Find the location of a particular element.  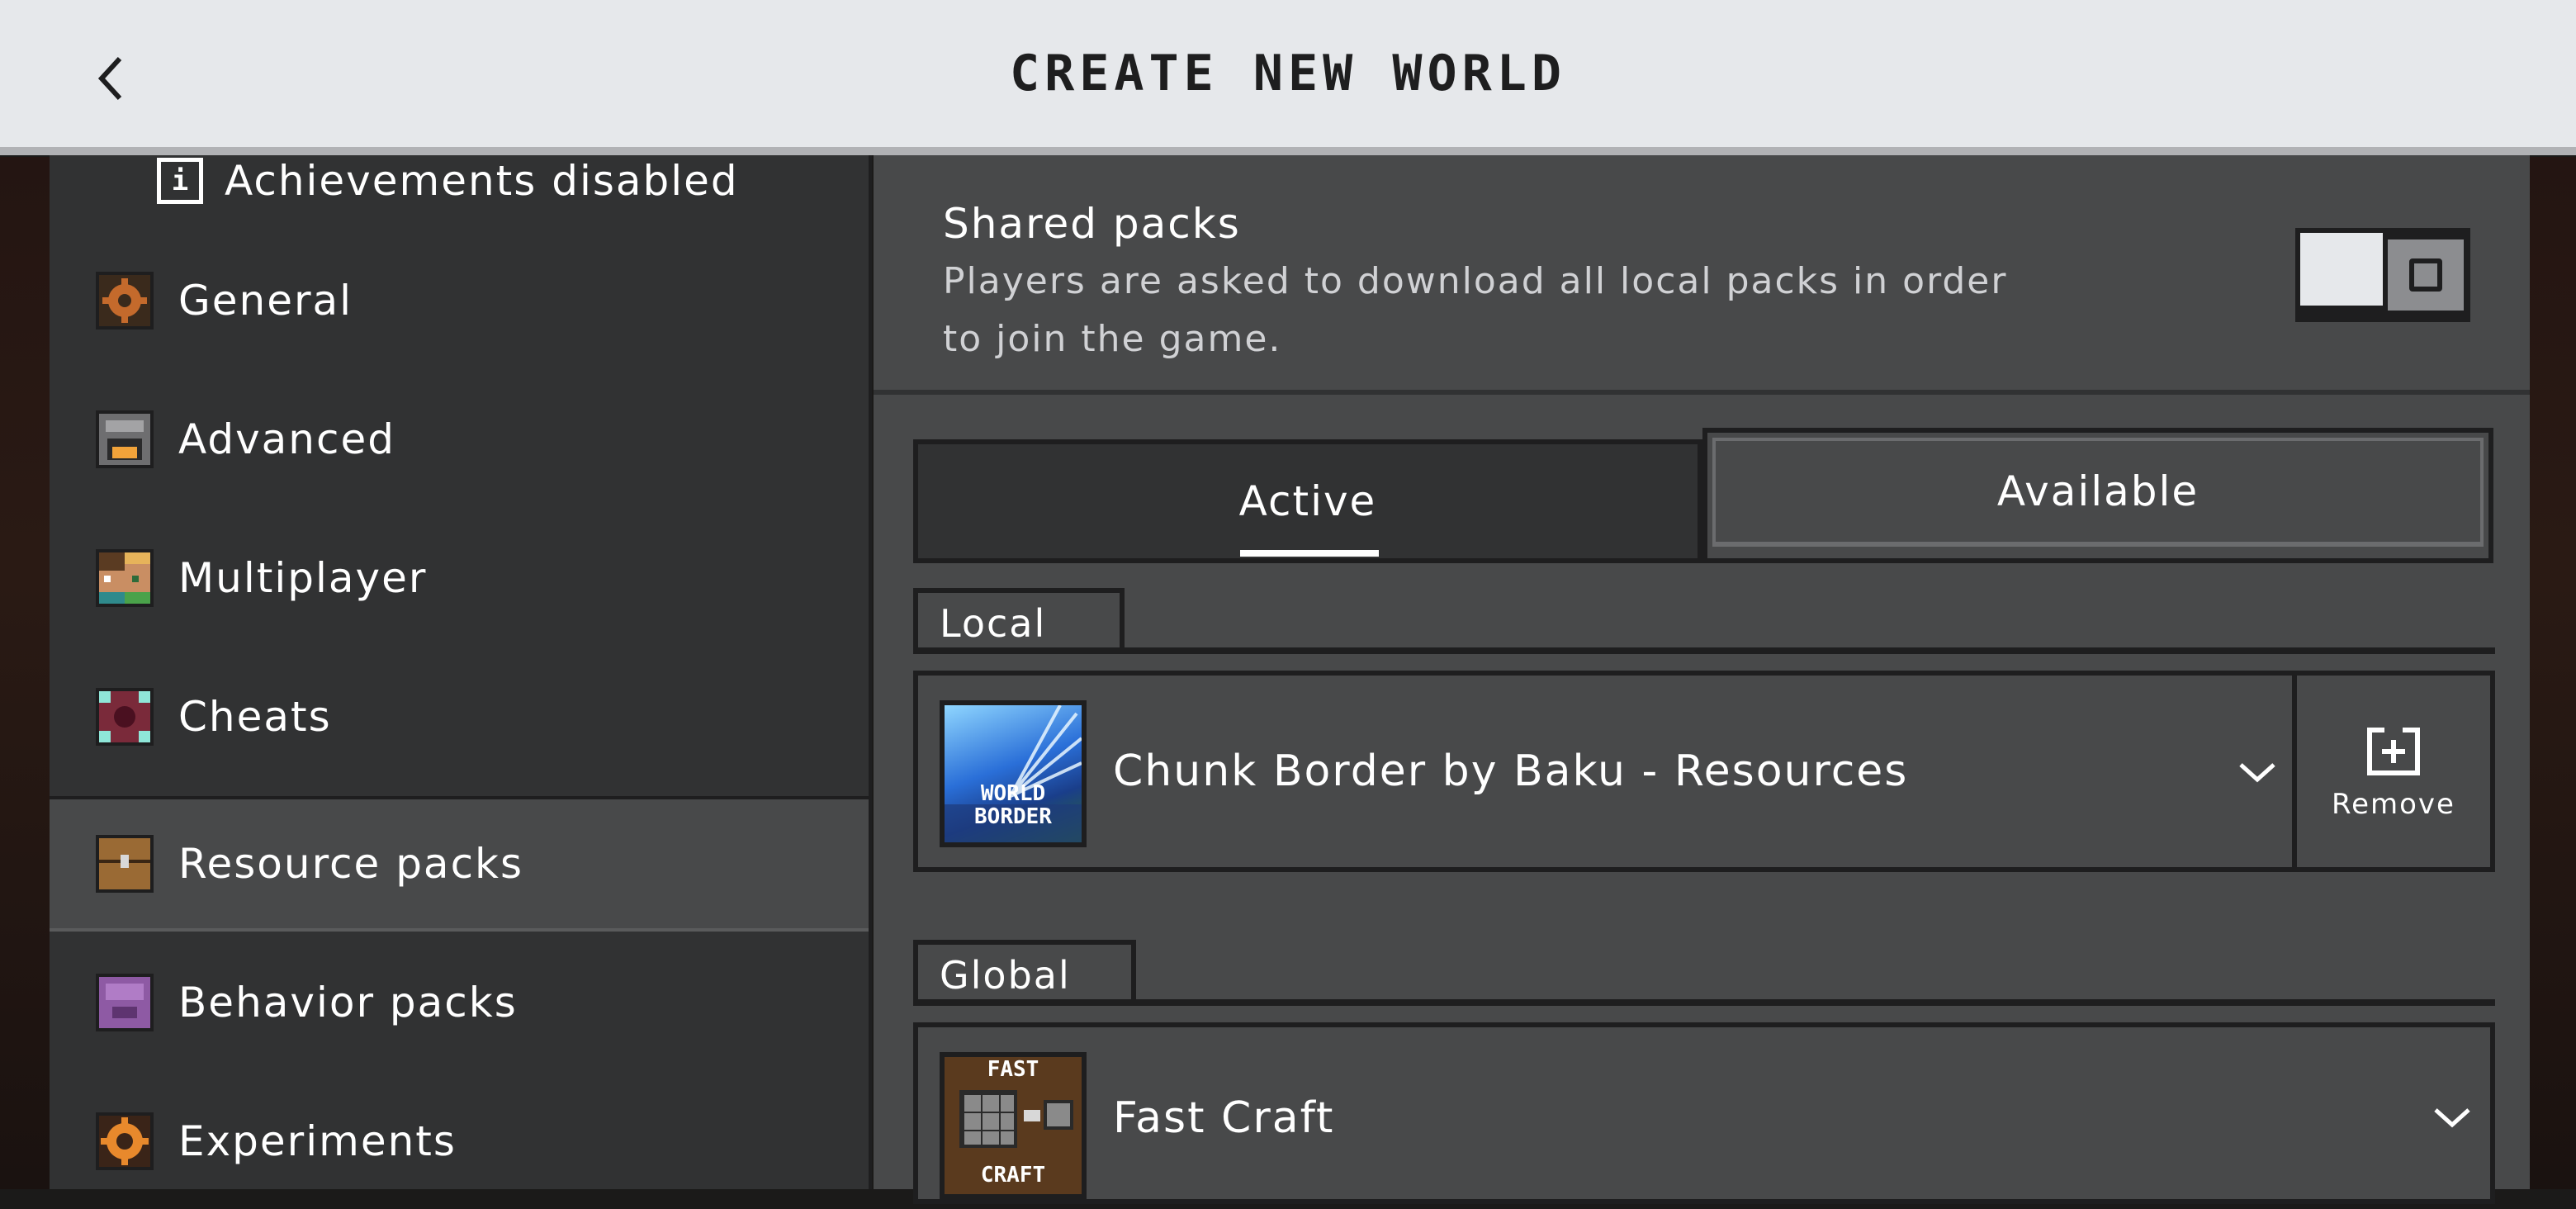

global-pack-name: Fast Craft is located at coordinates (1224, 1118).